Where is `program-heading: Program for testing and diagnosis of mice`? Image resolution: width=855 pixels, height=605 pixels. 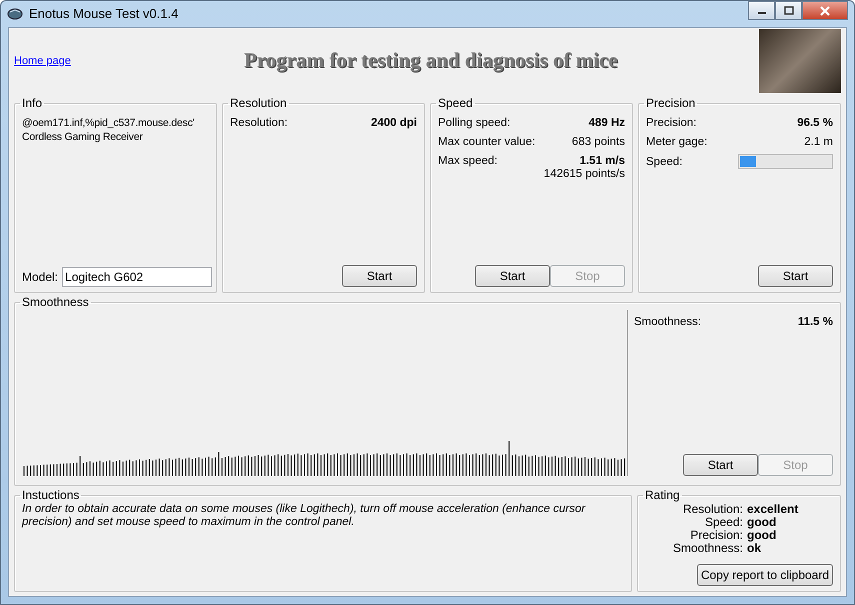
program-heading: Program for testing and diagnosis of mice is located at coordinates (431, 60).